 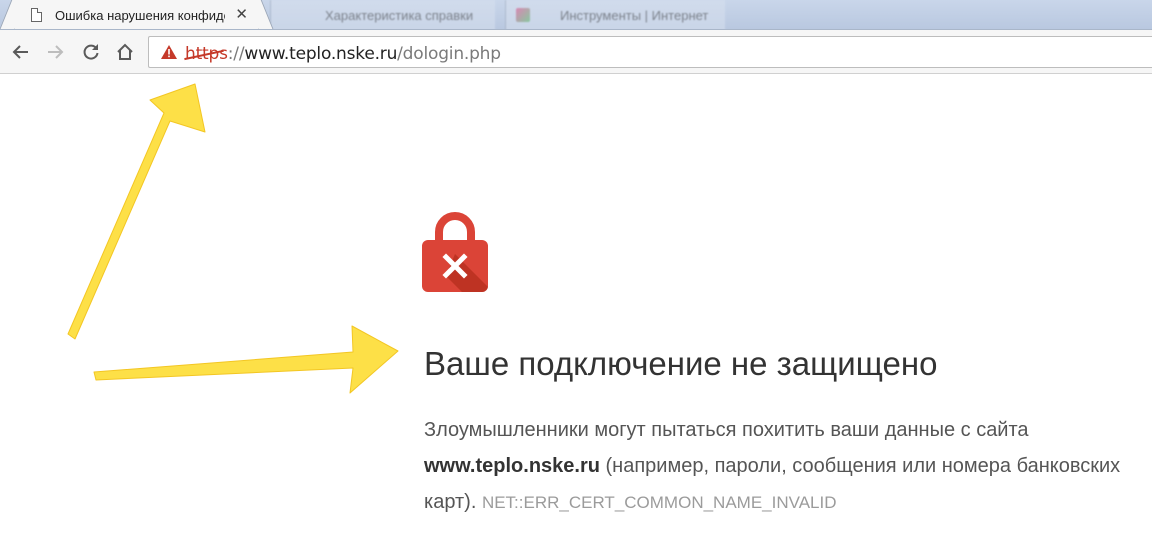 I want to click on site-hostname: www.teplo.nske.ru, so click(x=512, y=466).